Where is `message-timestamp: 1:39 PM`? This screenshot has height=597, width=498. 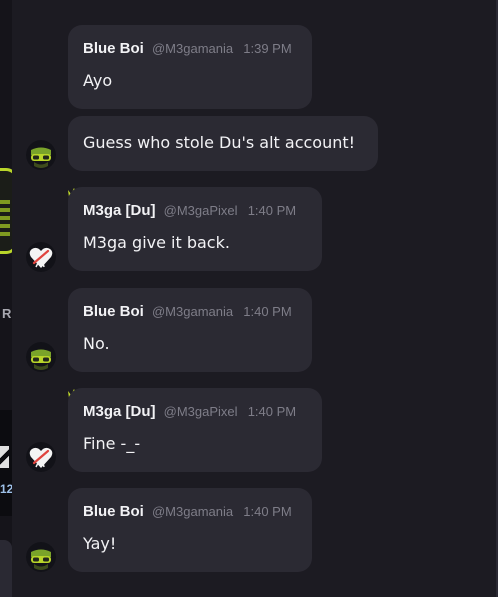 message-timestamp: 1:39 PM is located at coordinates (267, 48).